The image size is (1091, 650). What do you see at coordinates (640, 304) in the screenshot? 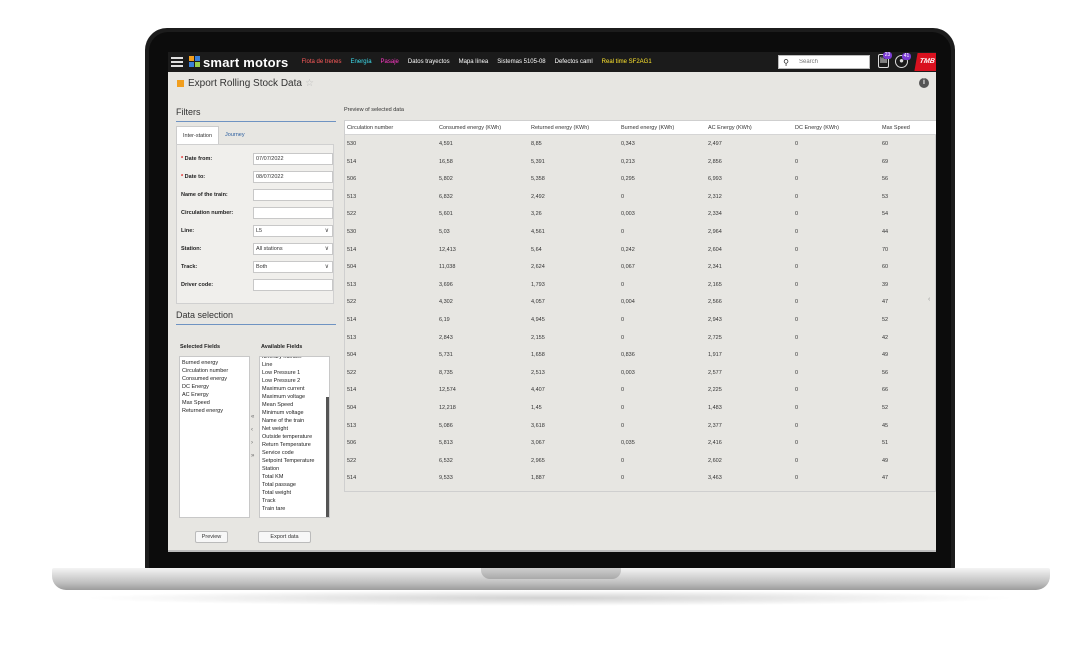
I see `table-row: 522 4,302 4,057 0,004 2,566 0 47` at bounding box center [640, 304].